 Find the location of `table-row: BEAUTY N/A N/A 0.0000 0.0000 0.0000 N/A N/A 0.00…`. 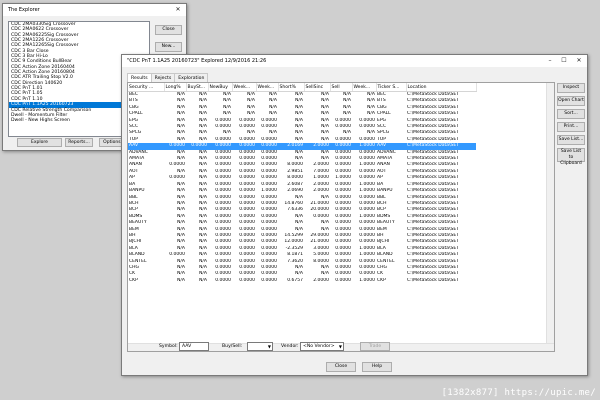

table-row: BEAUTY N/A N/A 0.0000 0.0000 0.0000 N/A N/A 0.00… is located at coordinates (302, 223).